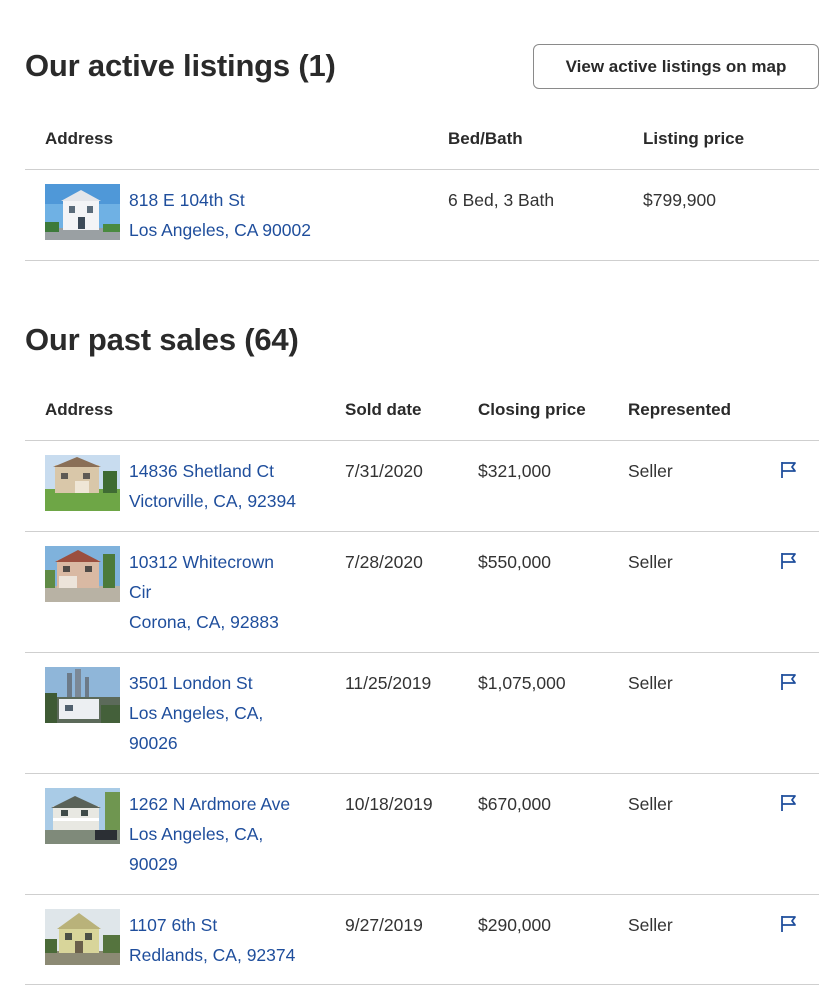 This screenshot has width=840, height=1000. What do you see at coordinates (204, 592) in the screenshot?
I see `sale-address-link: 10312 Whitecrown Cir Corona, CA, 92883` at bounding box center [204, 592].